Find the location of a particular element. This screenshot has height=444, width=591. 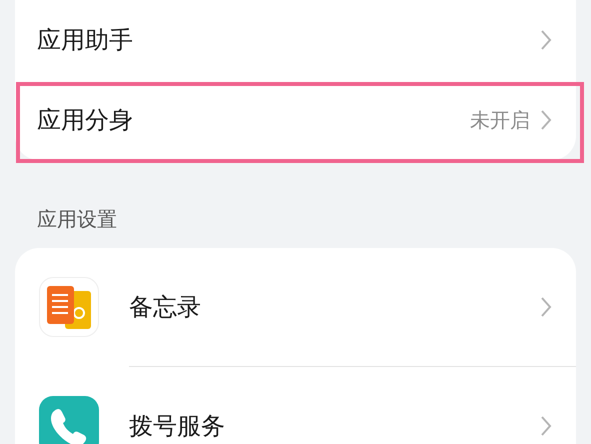

row-label: 应用助手 is located at coordinates (85, 40).